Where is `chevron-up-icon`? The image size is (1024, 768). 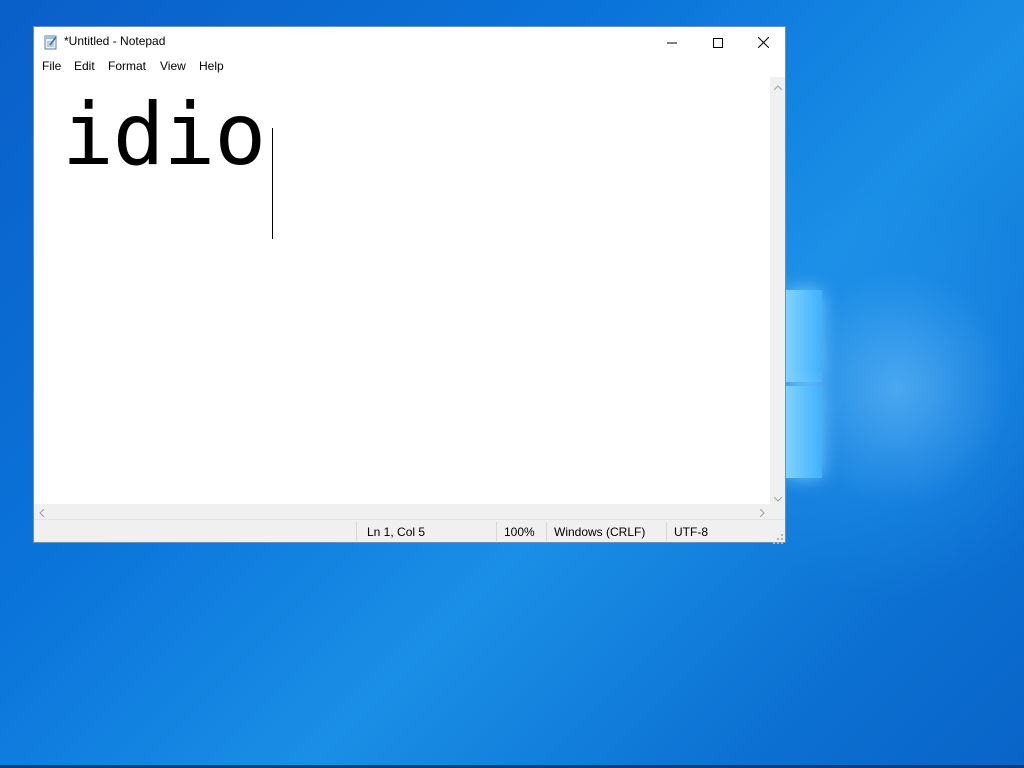 chevron-up-icon is located at coordinates (777, 84).